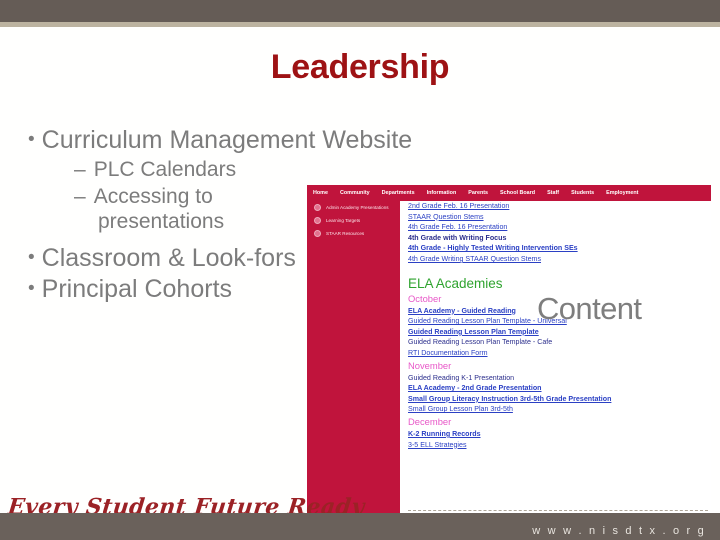  Describe the element at coordinates (398, 193) in the screenshot. I see `nav-item-departments: Departments` at that location.